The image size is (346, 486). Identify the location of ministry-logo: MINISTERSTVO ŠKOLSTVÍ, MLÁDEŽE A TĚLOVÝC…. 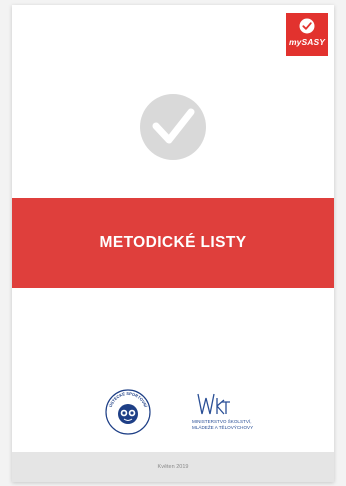
(222, 411).